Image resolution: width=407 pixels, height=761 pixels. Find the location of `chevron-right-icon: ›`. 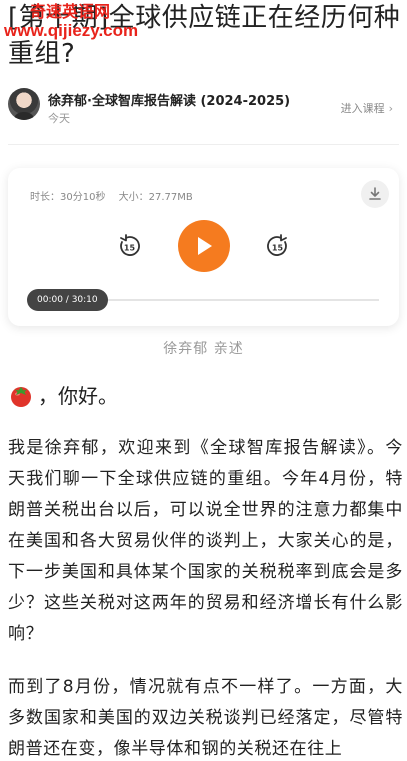

chevron-right-icon: › is located at coordinates (390, 108).